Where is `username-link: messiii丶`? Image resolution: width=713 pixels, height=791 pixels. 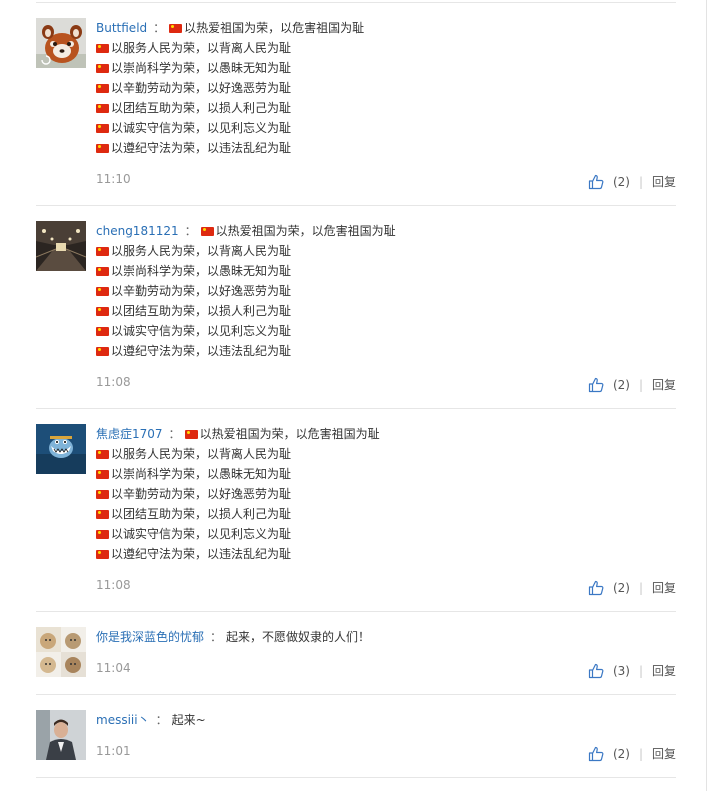 username-link: messiii丶 is located at coordinates (123, 720).